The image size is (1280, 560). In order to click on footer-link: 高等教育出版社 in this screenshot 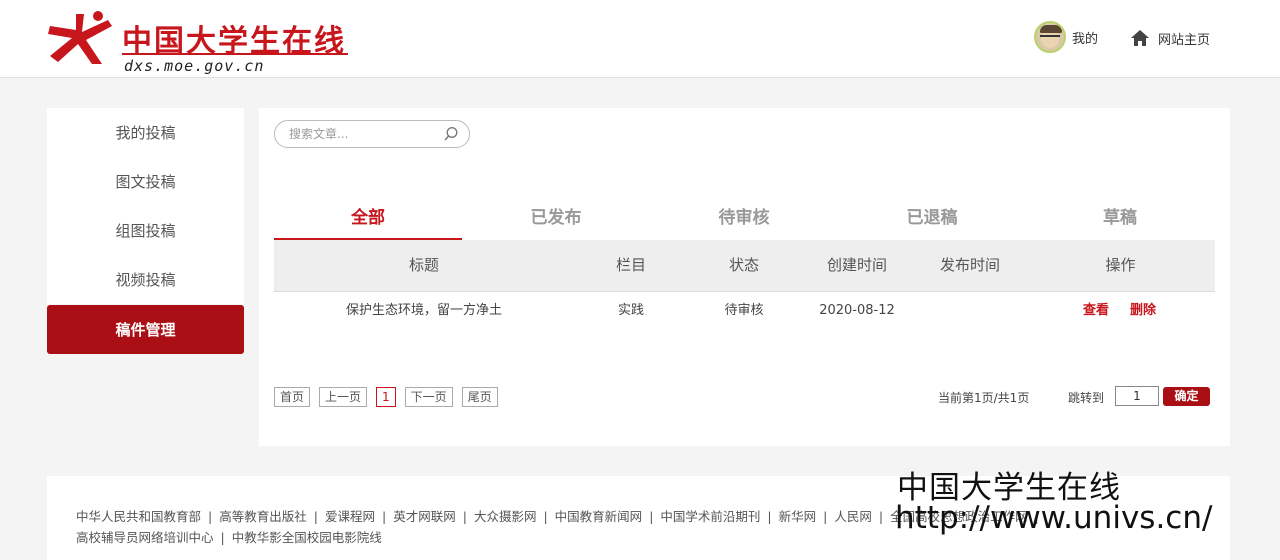, I will do `click(263, 516)`.